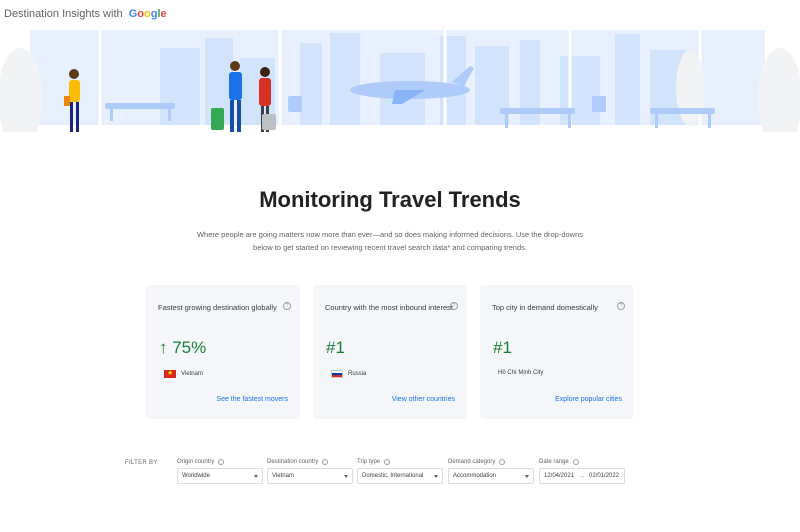 This screenshot has width=800, height=532. What do you see at coordinates (357, 374) in the screenshot?
I see `card-place-label: Russia` at bounding box center [357, 374].